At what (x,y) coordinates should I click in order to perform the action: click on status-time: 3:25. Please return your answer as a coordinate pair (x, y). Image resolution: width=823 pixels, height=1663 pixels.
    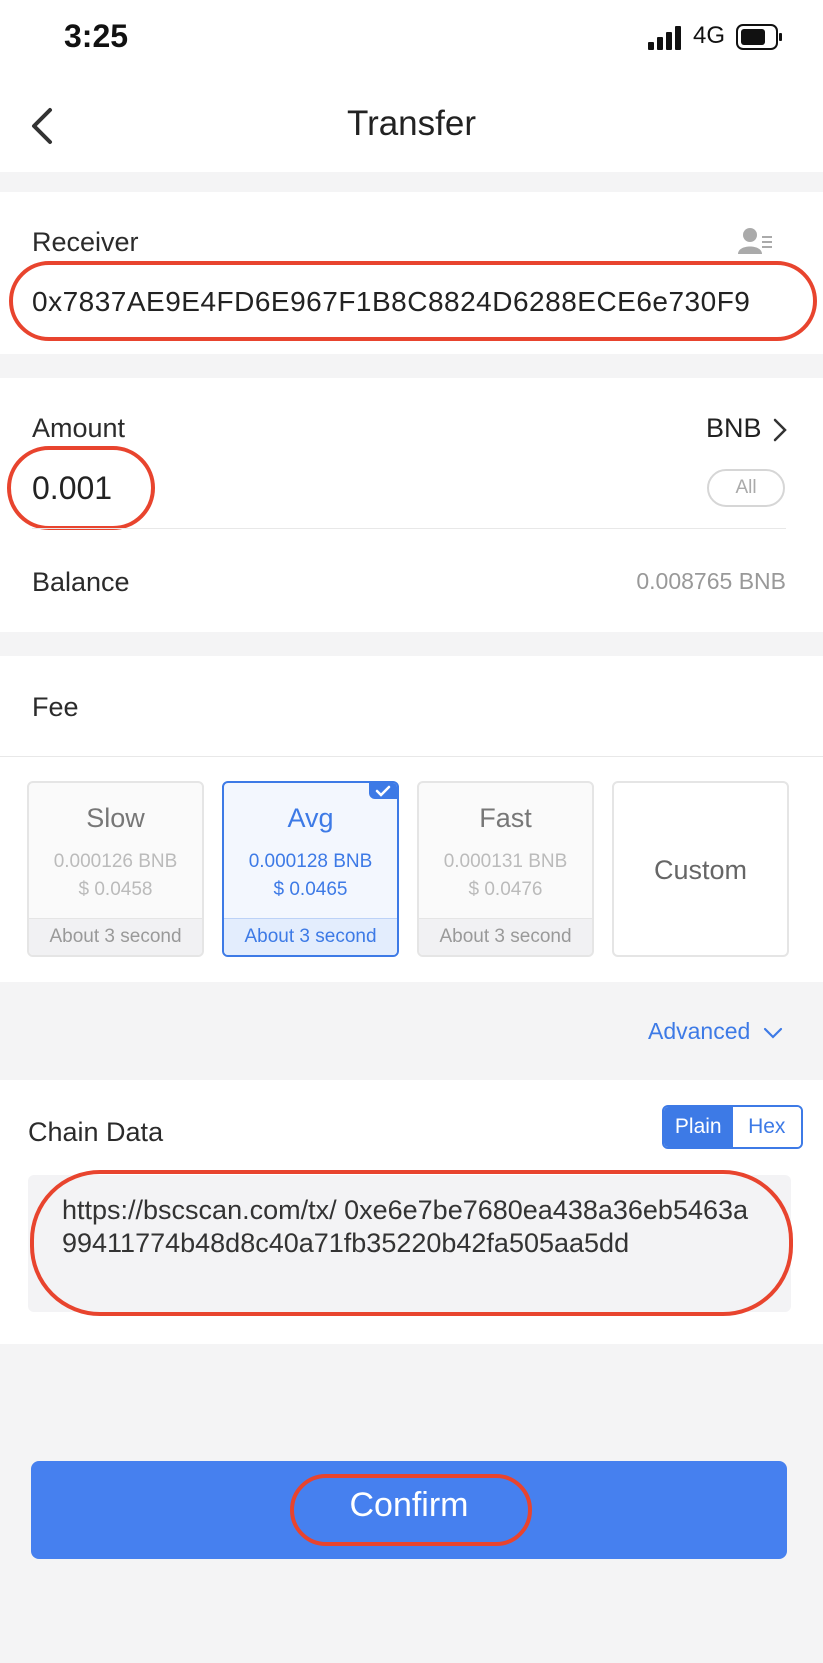
    Looking at the image, I should click on (96, 36).